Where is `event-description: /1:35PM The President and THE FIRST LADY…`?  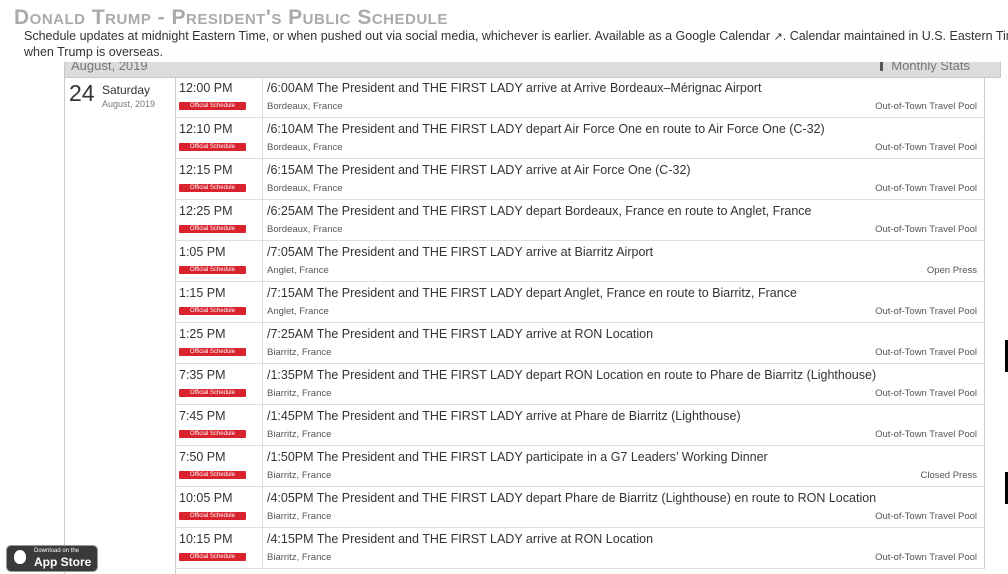
event-description: /1:35PM The President and THE FIRST LADY… is located at coordinates (572, 375).